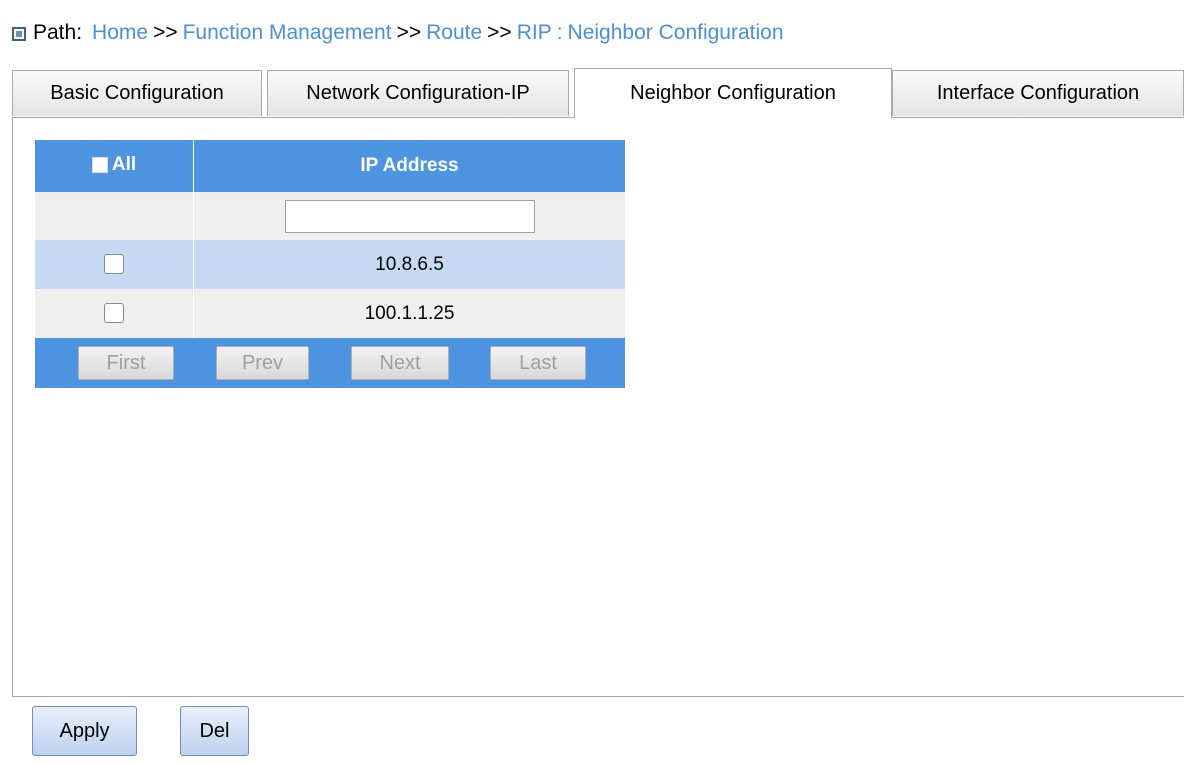 Image resolution: width=1184 pixels, height=763 pixels. I want to click on table-row: 10.8.6.5, so click(330, 264).